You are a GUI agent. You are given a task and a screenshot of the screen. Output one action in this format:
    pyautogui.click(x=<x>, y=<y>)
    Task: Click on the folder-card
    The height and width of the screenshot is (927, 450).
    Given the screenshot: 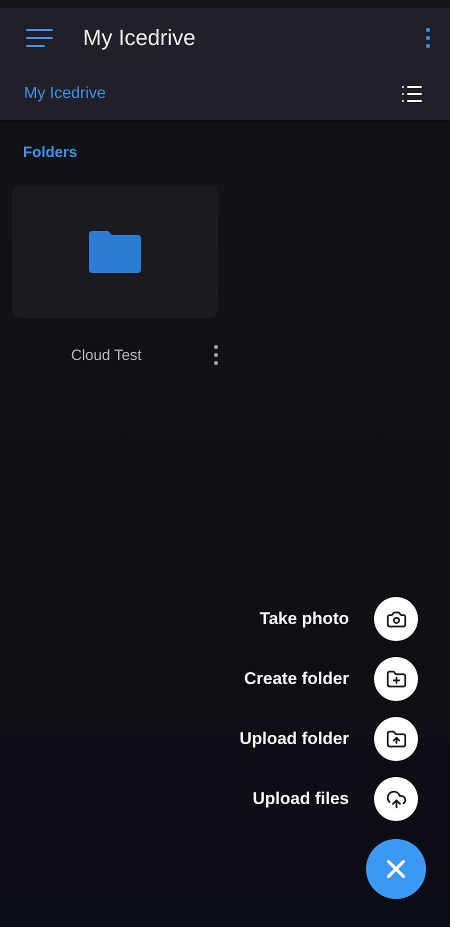 What is the action you would take?
    pyautogui.click(x=115, y=251)
    